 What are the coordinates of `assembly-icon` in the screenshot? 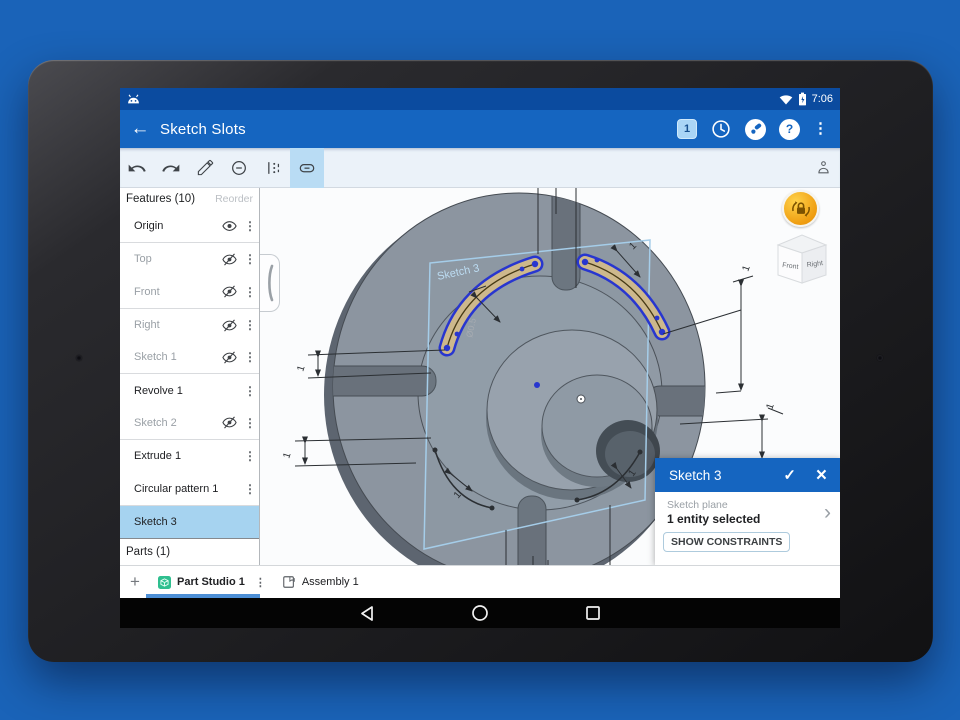 It's located at (289, 582).